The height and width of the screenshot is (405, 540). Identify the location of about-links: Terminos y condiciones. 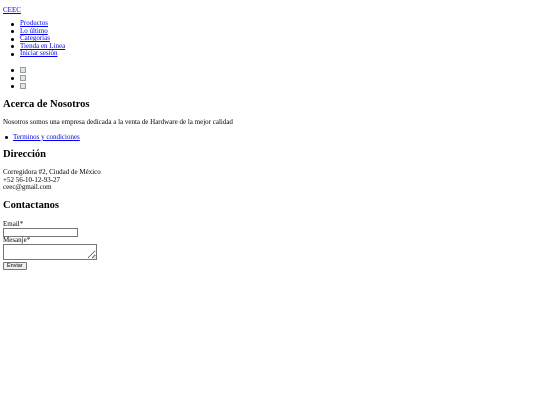
(41, 137).